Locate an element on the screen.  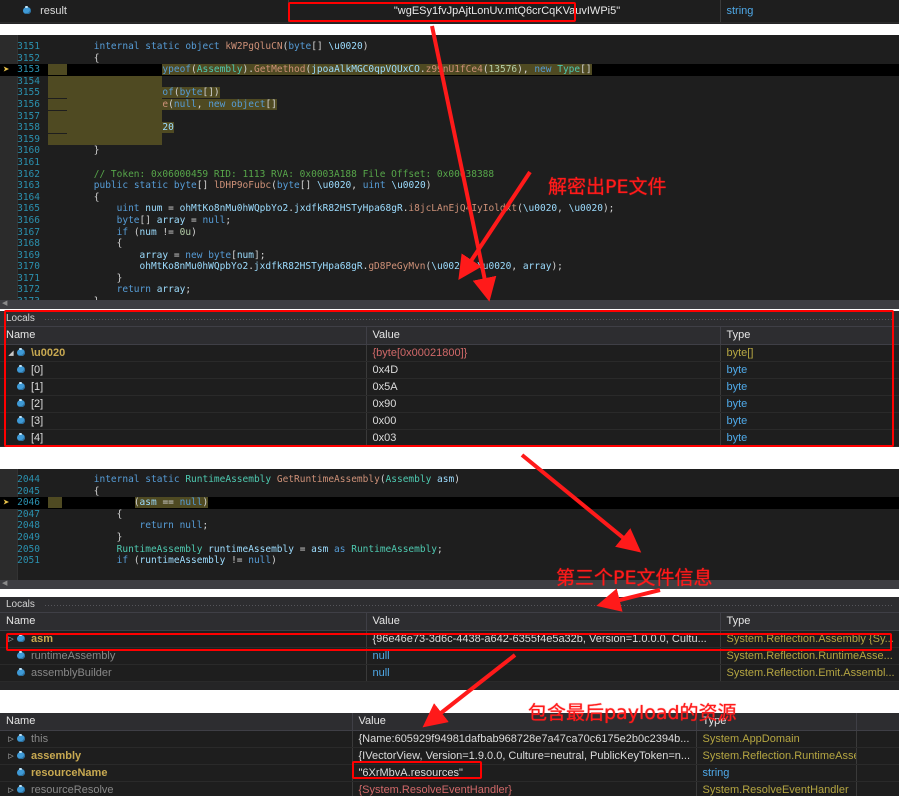
local-name: assemblyBuilder is located at coordinates (71, 672).